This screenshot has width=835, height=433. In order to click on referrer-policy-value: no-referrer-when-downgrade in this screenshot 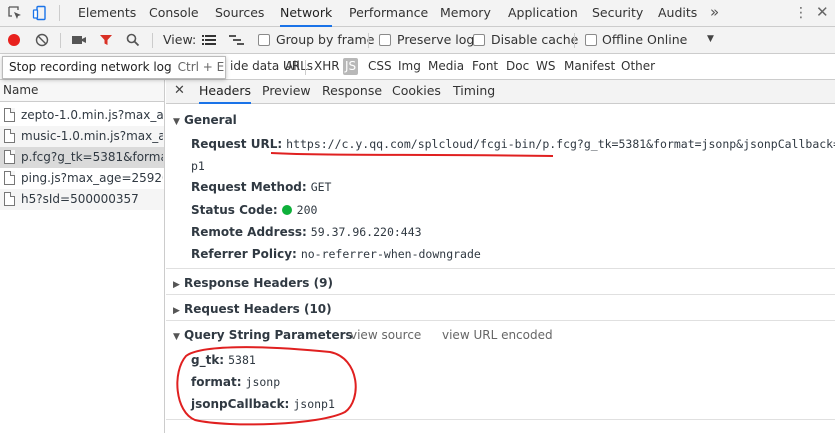, I will do `click(390, 254)`.